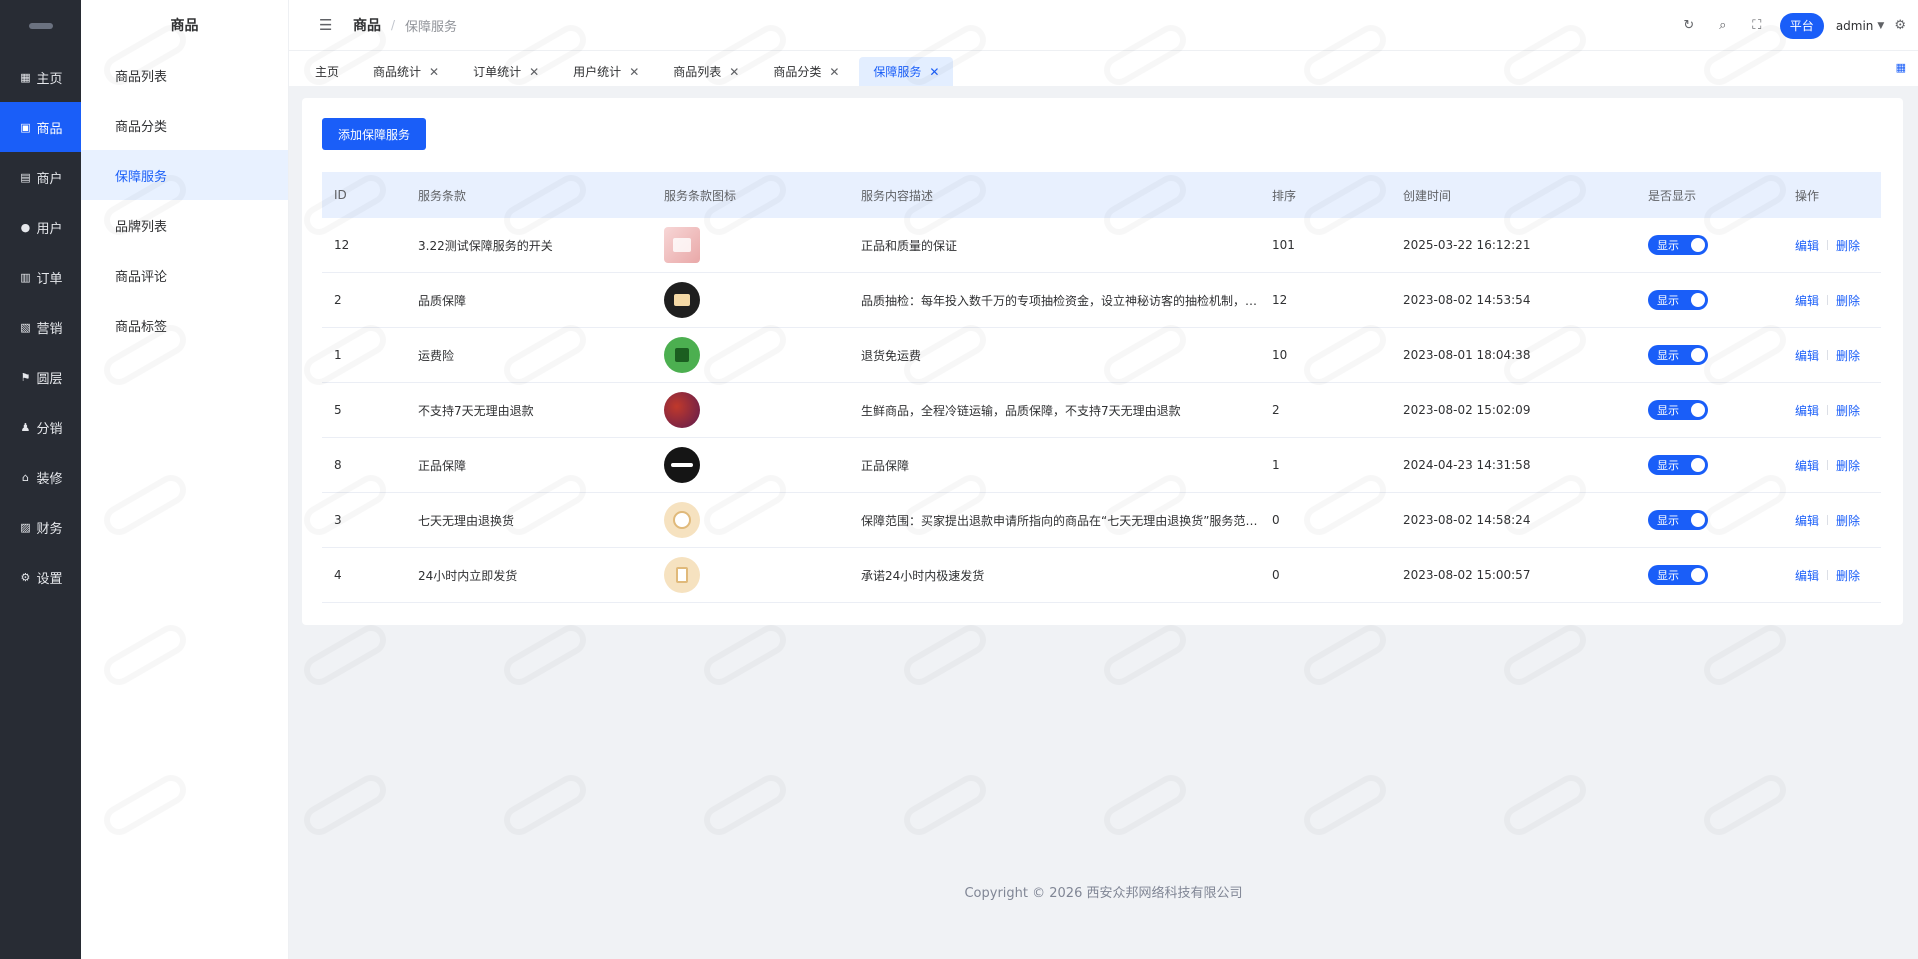 Image resolution: width=1918 pixels, height=959 pixels. I want to click on tab-5: 商品分类 ✕, so click(806, 71).